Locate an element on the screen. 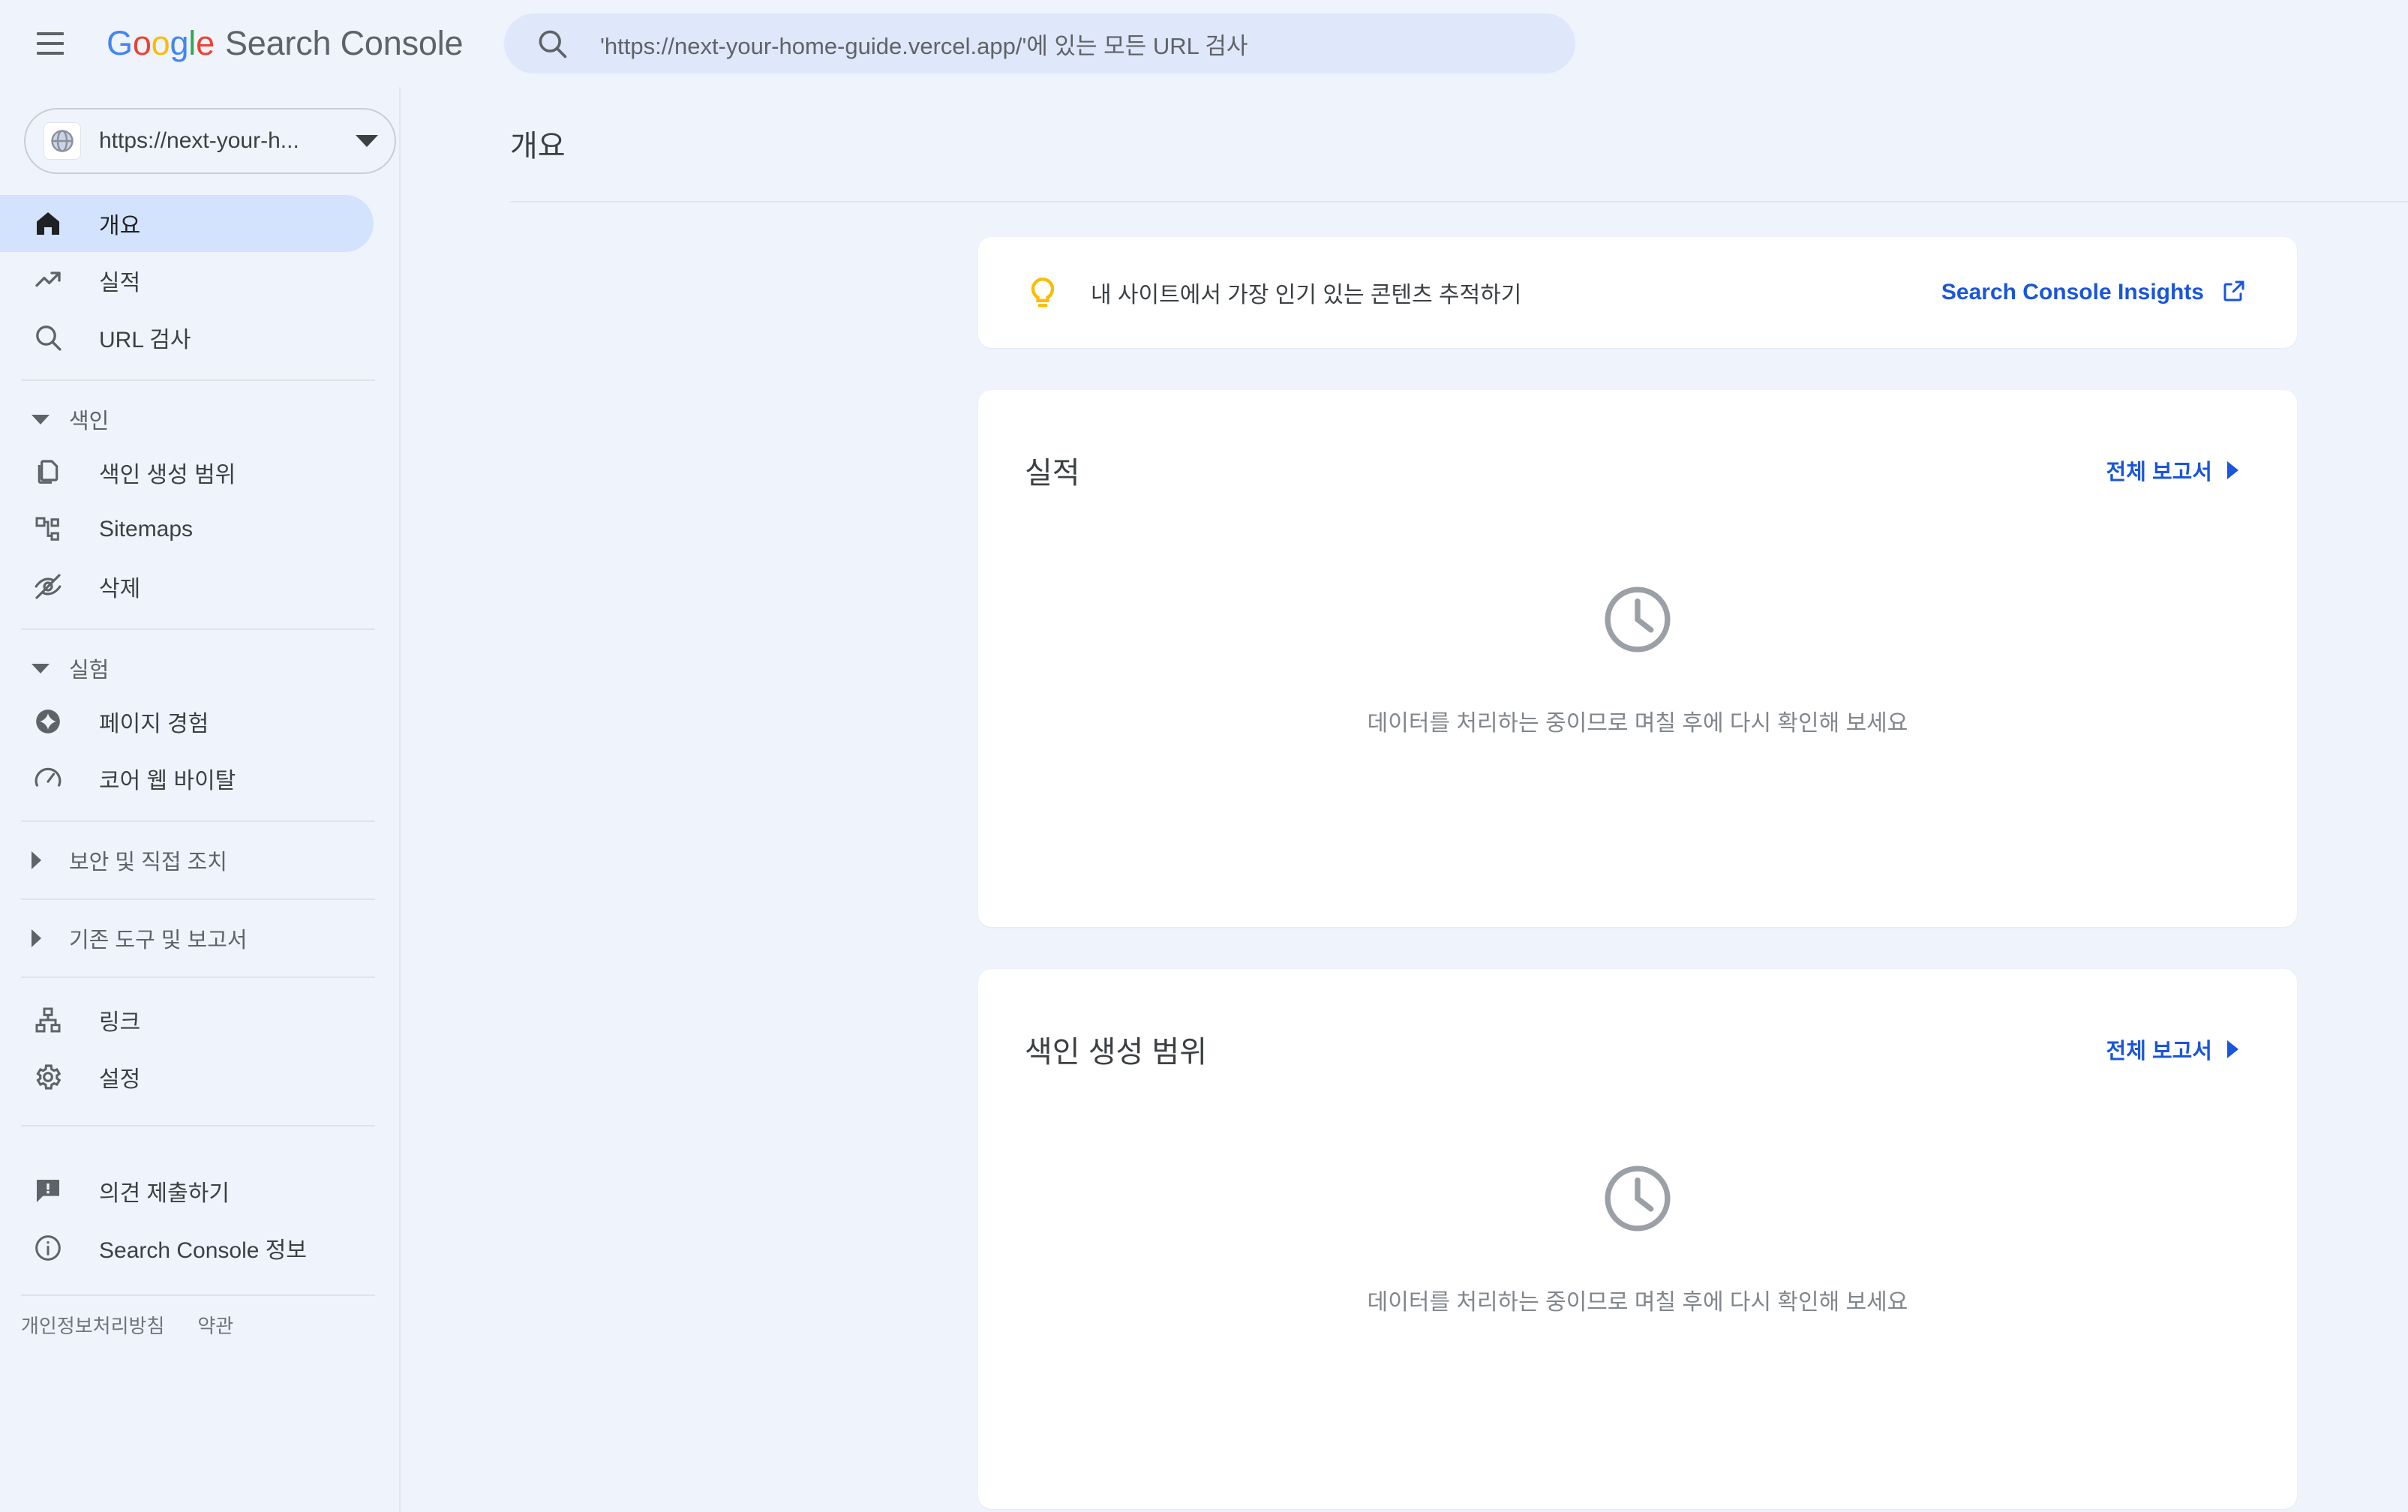  sidebar-item-label: 삭제 is located at coordinates (120, 589).